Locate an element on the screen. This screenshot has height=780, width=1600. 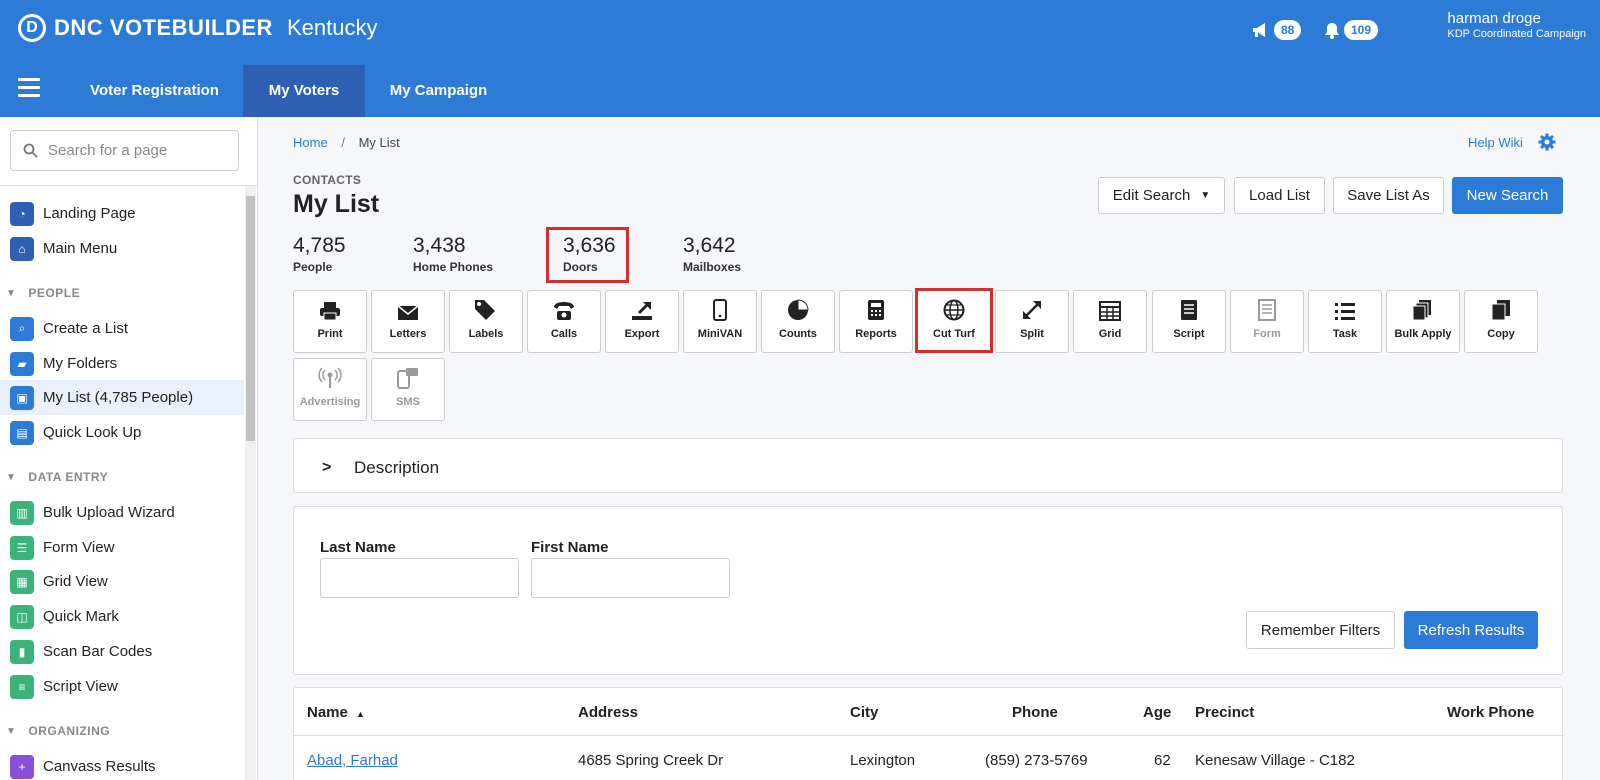
sidebar-item-quick-look-up: ▤ Quick Look Up is located at coordinates (122, 432).